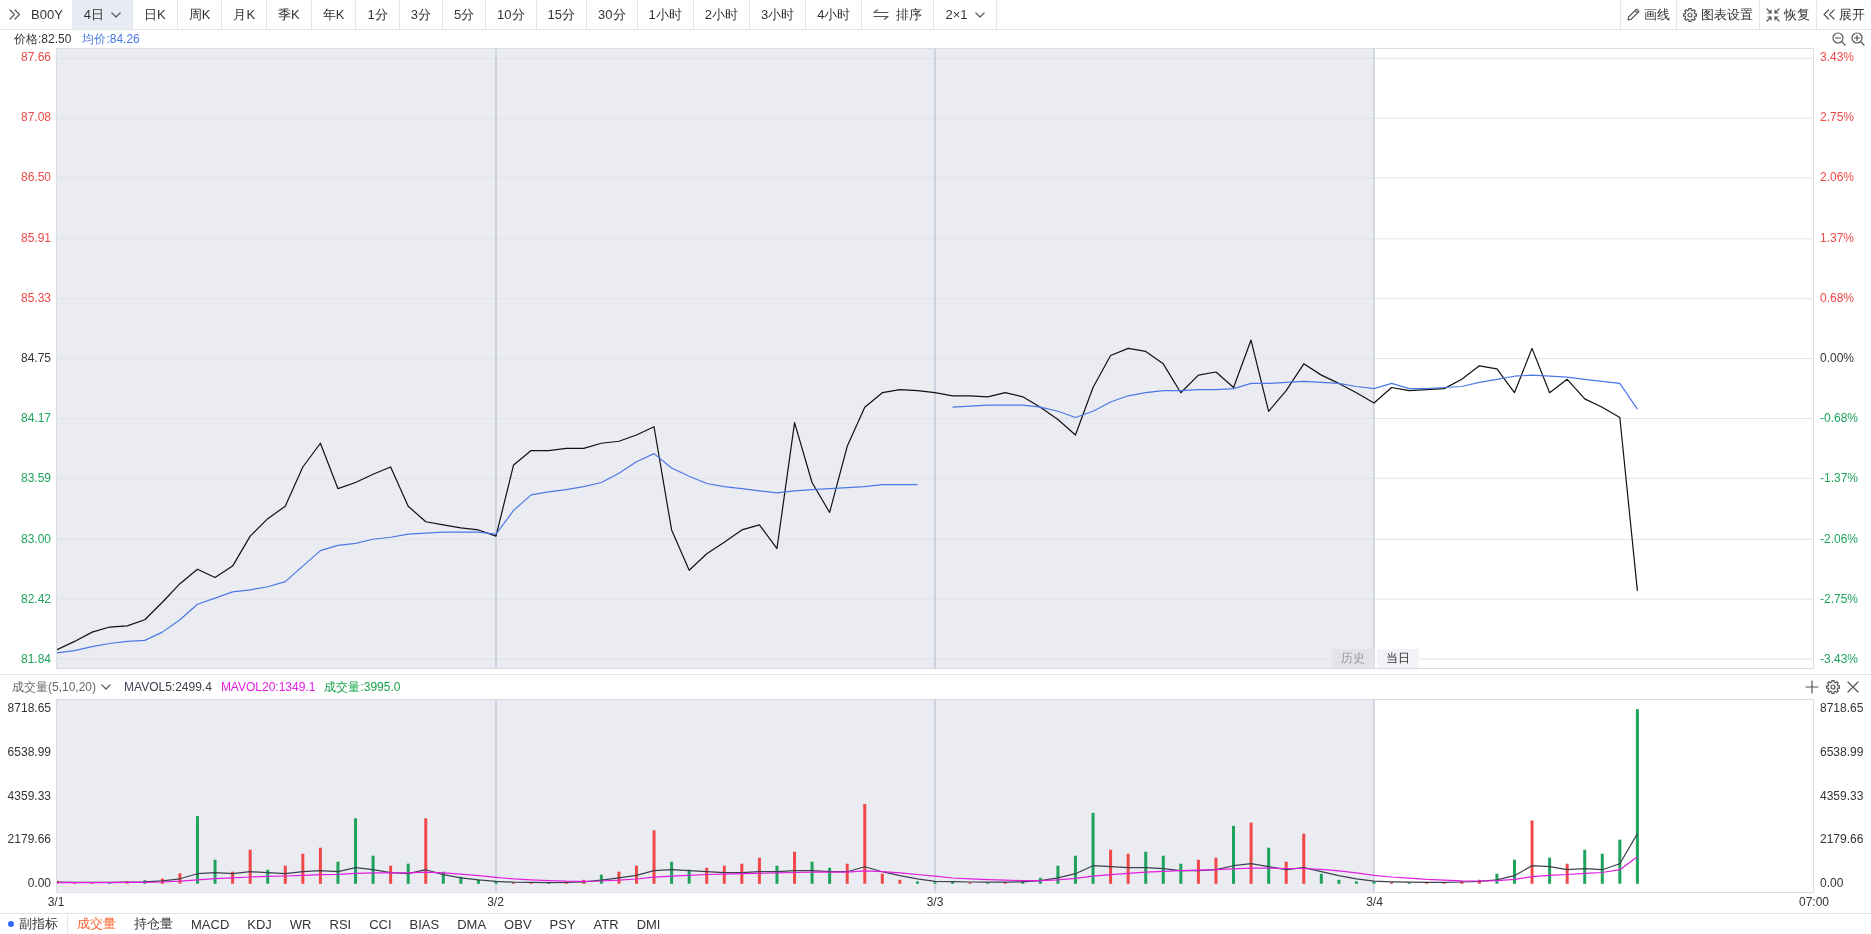 Image resolution: width=1871 pixels, height=934 pixels. What do you see at coordinates (1837, 358) in the screenshot?
I see `change-axis-label: 0.00%` at bounding box center [1837, 358].